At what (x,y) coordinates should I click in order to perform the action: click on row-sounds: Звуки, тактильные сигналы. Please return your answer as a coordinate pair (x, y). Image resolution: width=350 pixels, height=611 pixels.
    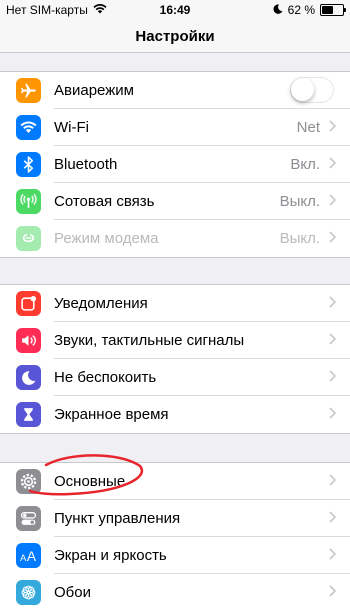
    Looking at the image, I should click on (175, 340).